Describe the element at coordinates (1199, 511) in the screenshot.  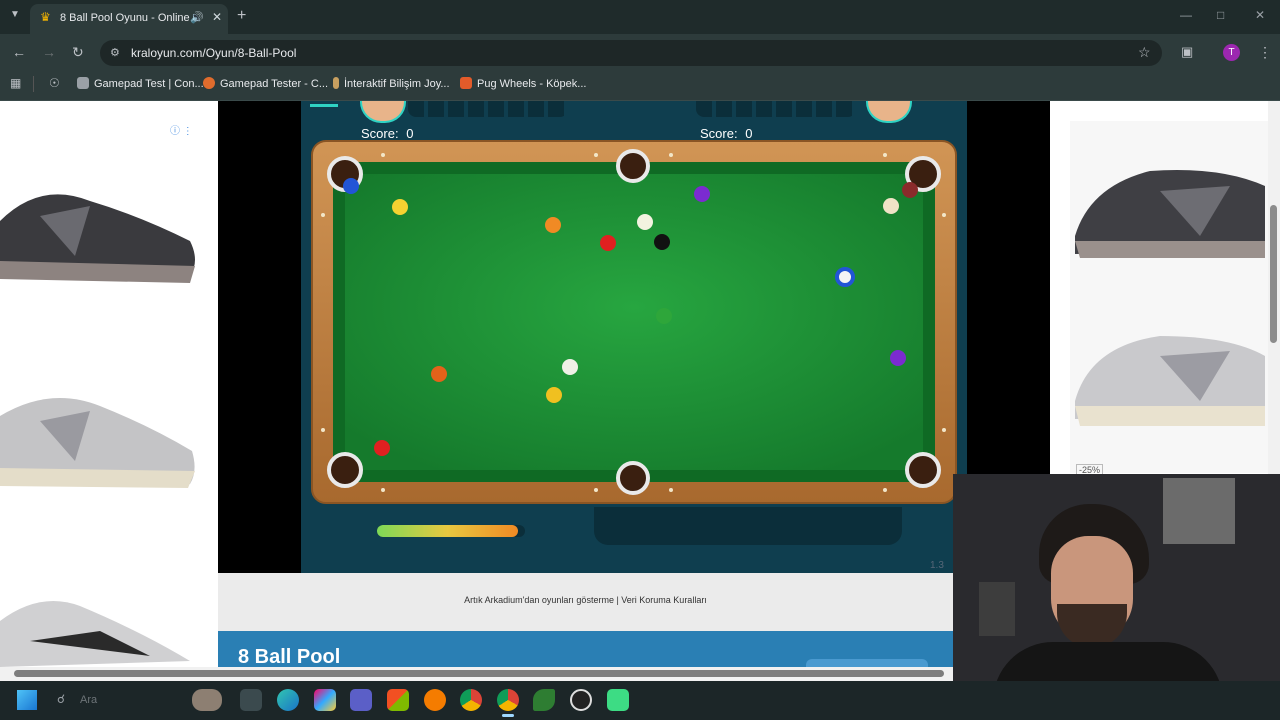
I see `webcam-background-poster` at that location.